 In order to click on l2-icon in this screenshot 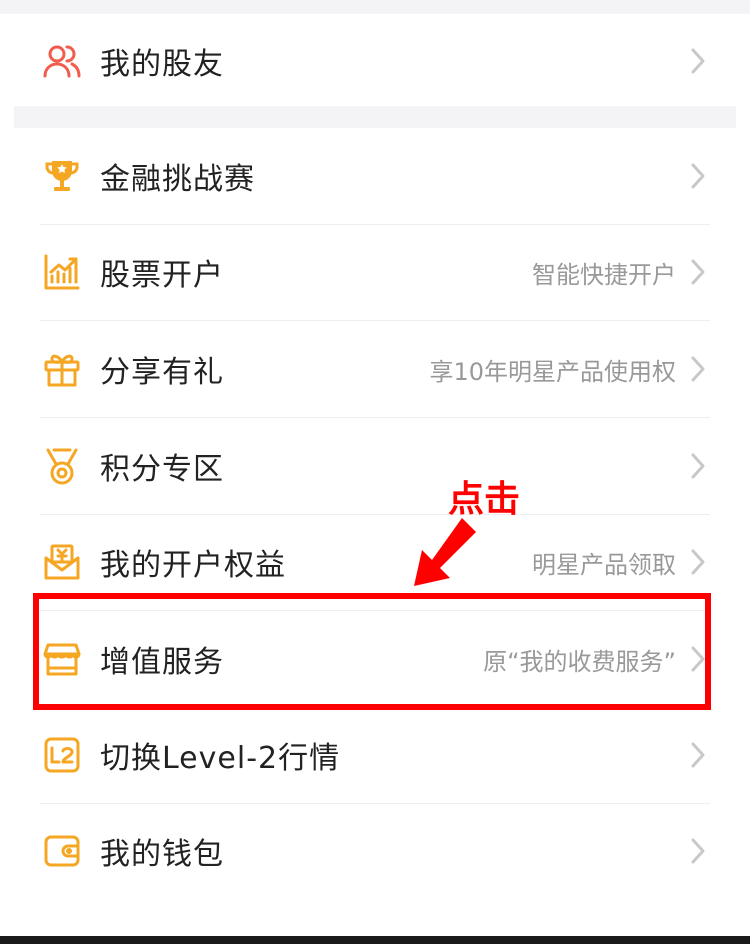, I will do `click(62, 755)`.